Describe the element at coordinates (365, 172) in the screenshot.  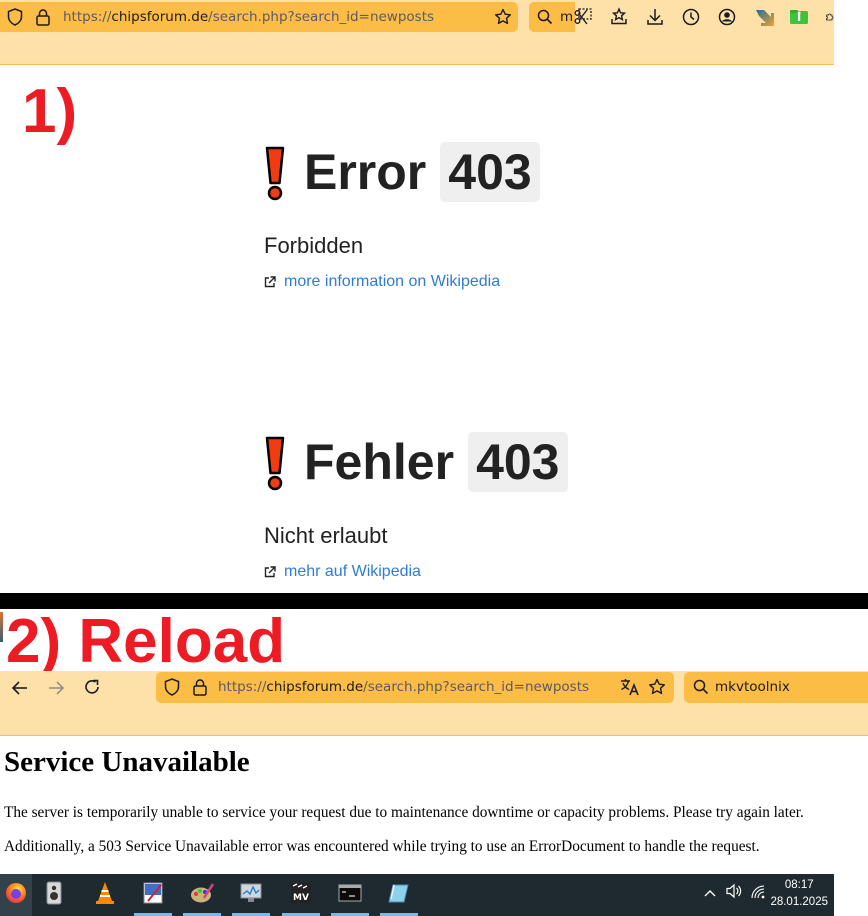
I see `error-title: Error` at that location.